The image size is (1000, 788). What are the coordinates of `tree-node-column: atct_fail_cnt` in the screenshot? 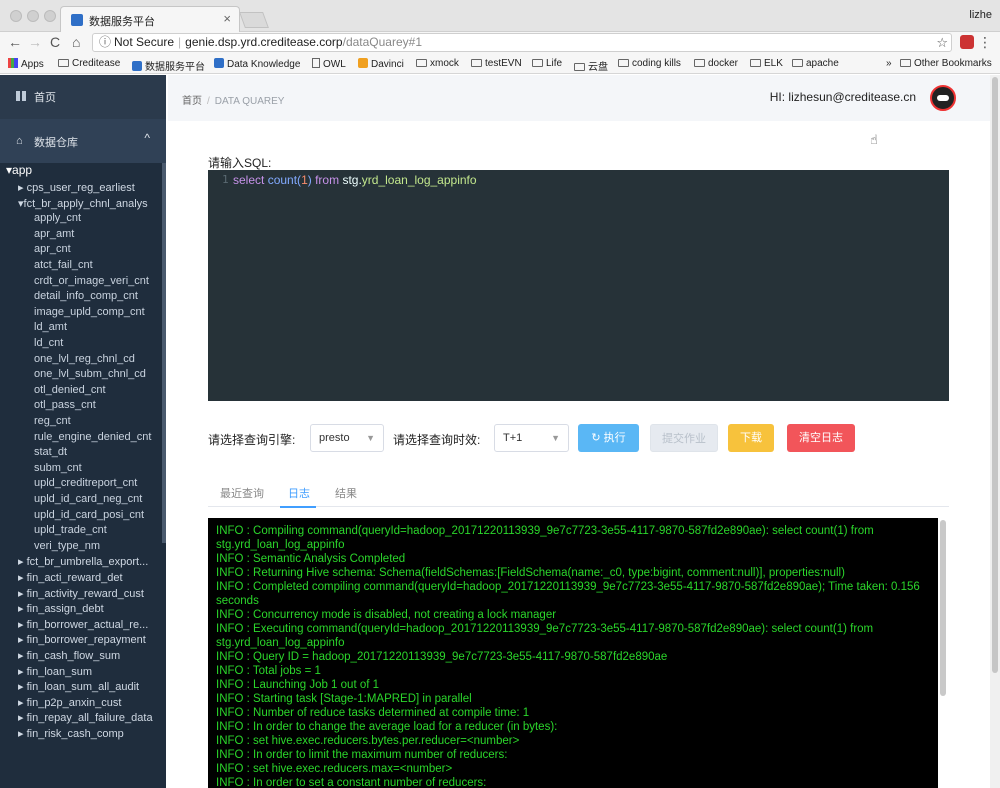 It's located at (63, 265).